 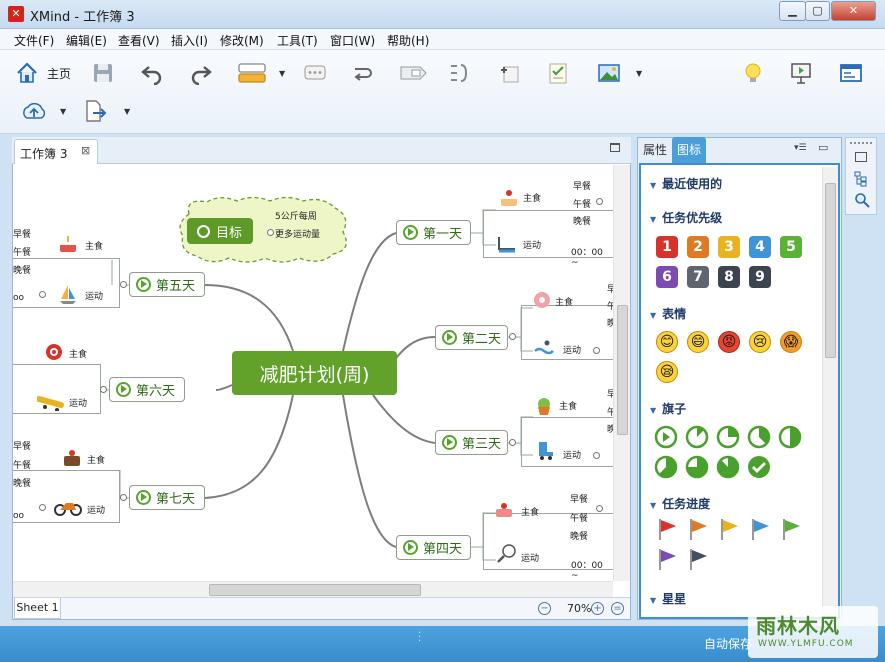 I want to click on menu-file: 文件(F), so click(x=34, y=40).